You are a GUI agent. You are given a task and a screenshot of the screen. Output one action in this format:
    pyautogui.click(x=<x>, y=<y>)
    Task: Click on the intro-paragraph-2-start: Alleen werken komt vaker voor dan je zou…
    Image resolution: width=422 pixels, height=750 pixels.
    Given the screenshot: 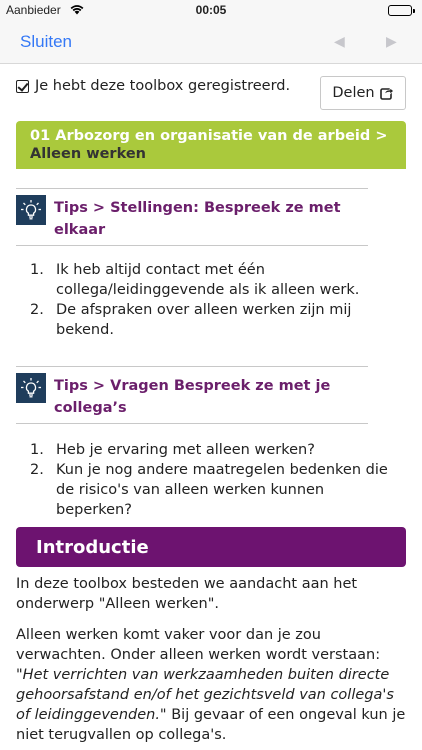 What is the action you would take?
    pyautogui.click(x=198, y=645)
    